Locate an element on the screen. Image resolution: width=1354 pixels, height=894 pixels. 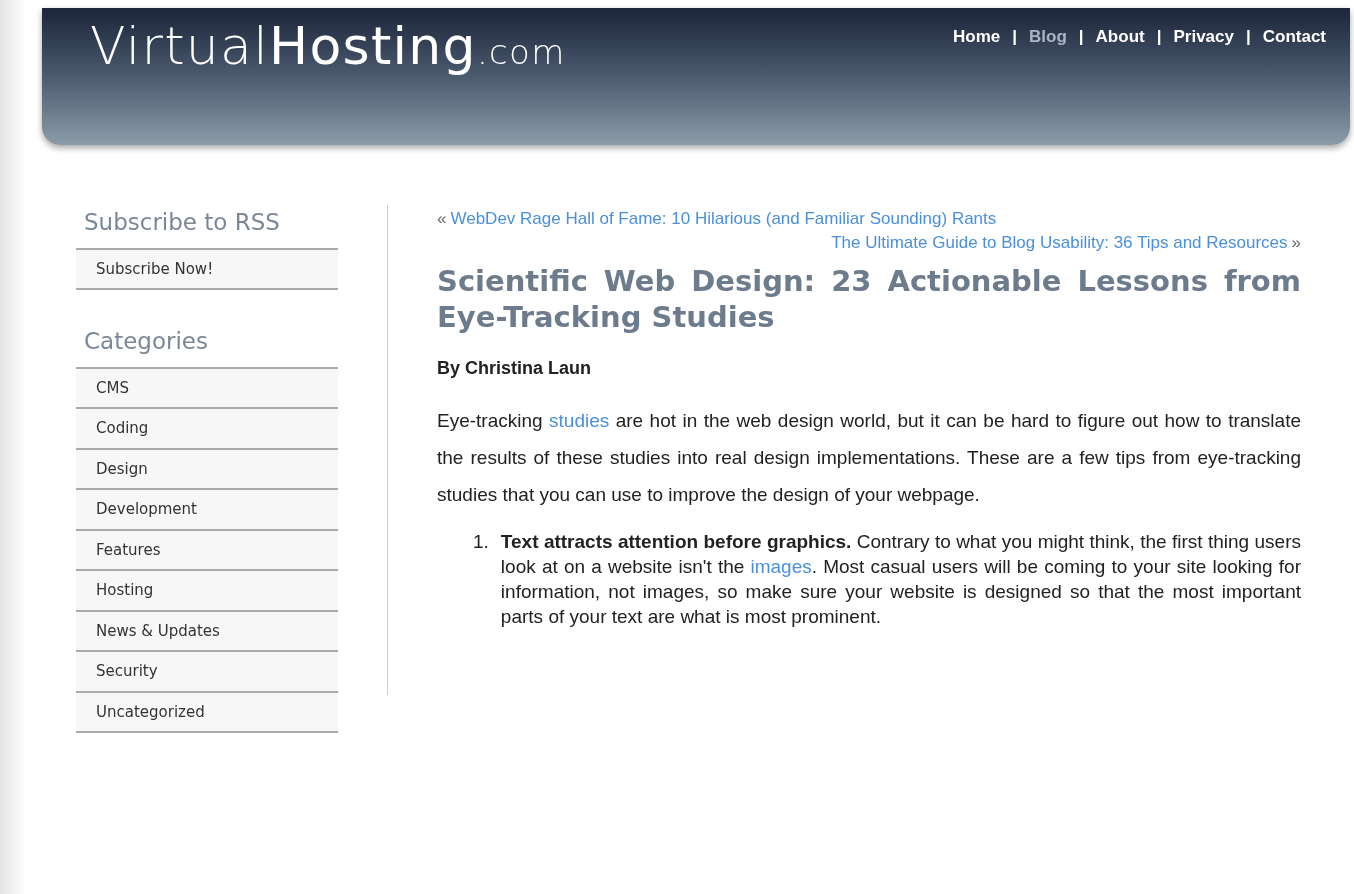
sidebar-link: Development is located at coordinates (207, 510).